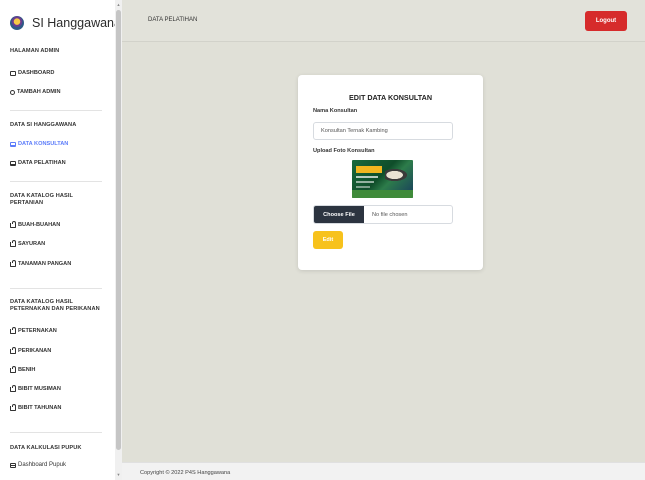 This screenshot has height=480, width=645. I want to click on choose-file-button: Choose File, so click(339, 214).